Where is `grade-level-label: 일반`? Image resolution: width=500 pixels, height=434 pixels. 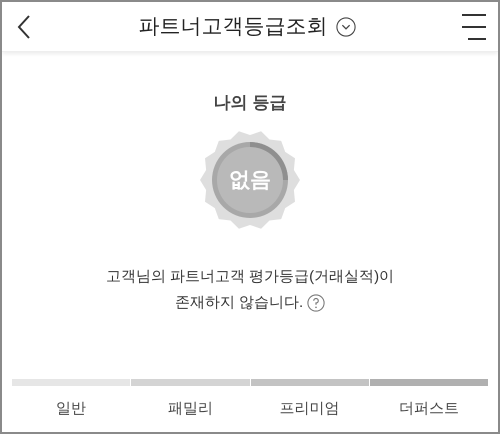 grade-level-label: 일반 is located at coordinates (71, 408).